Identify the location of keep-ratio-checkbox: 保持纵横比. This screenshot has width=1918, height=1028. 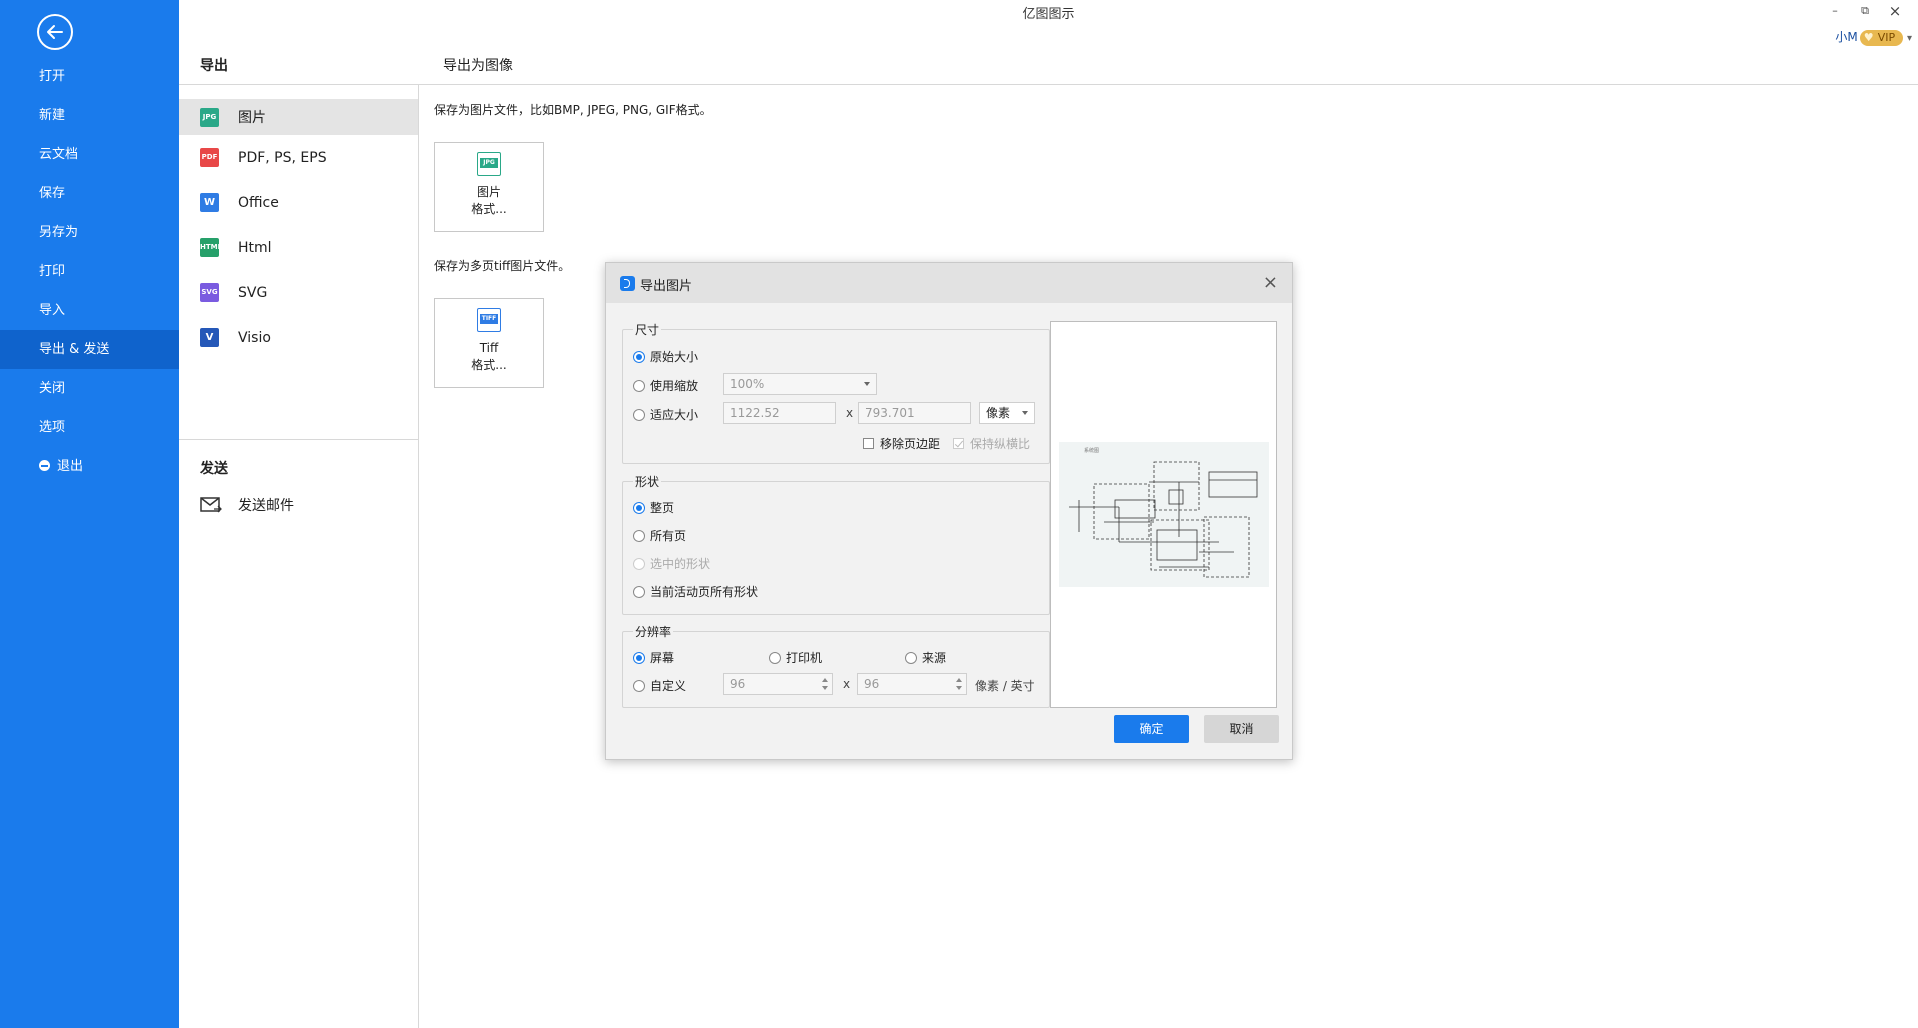
(991, 443).